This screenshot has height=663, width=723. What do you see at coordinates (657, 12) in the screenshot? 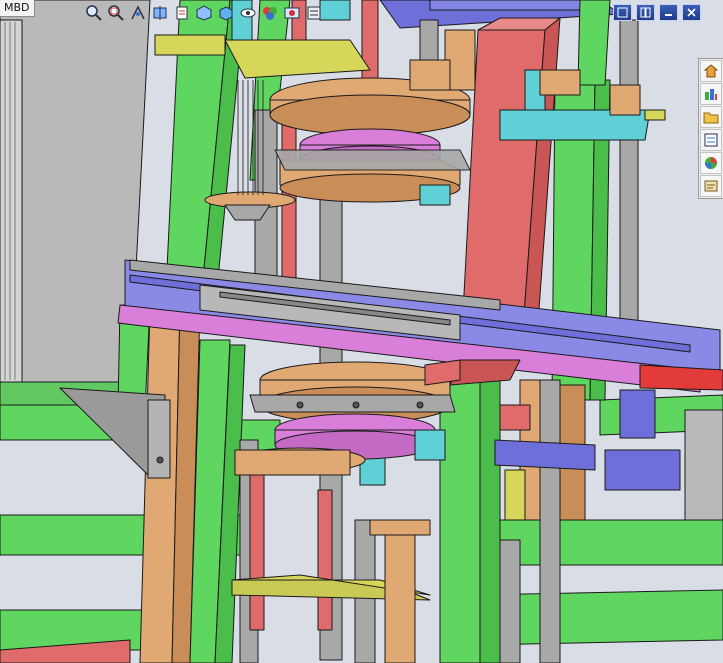
I see `document-window-controls` at bounding box center [657, 12].